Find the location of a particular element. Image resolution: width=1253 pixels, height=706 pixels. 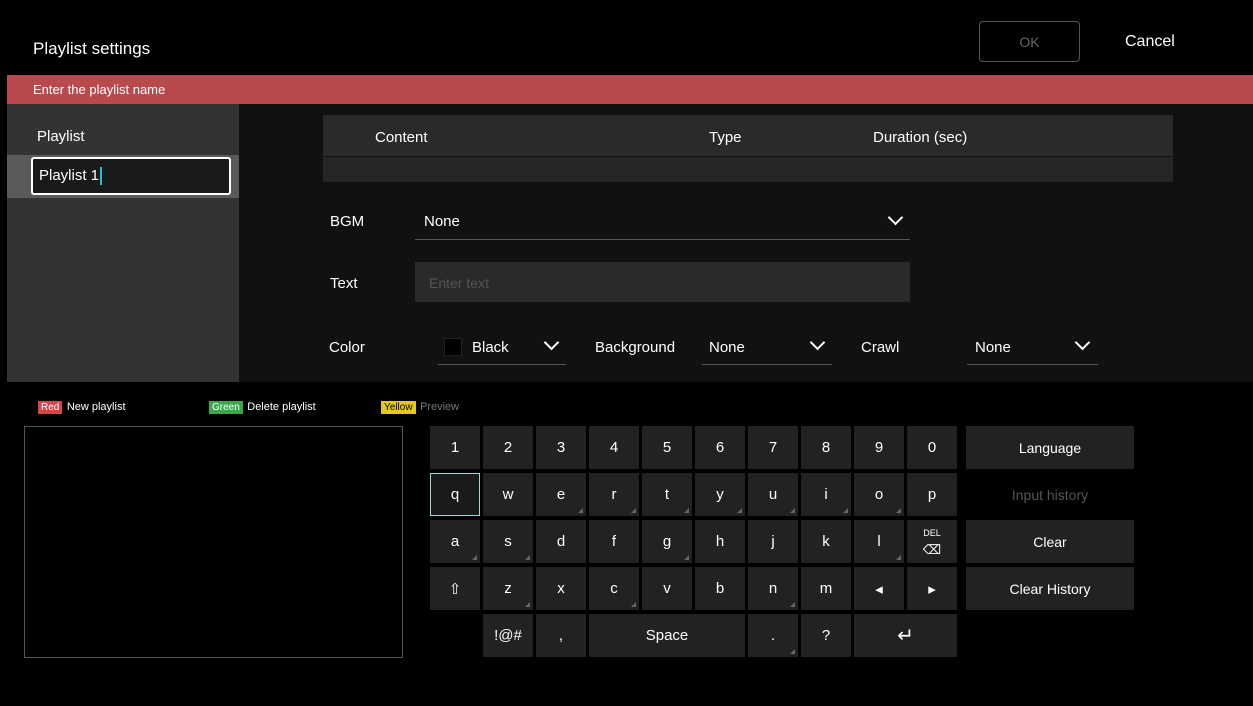

key-z: z is located at coordinates (508, 588).